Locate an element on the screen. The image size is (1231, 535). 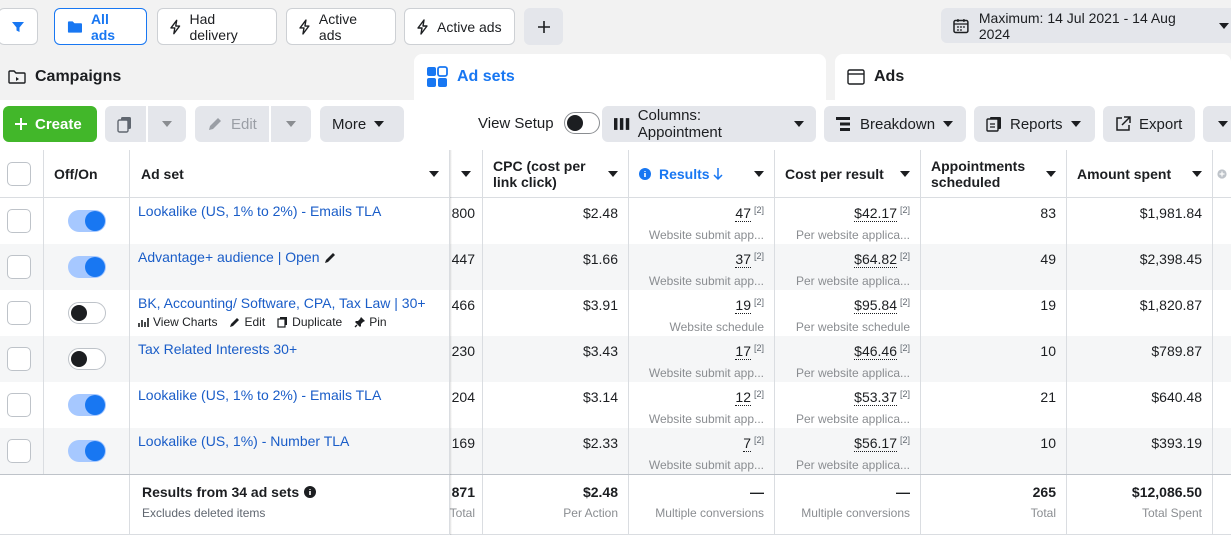
appointments-header: Appointments scheduled is located at coordinates (994, 174).